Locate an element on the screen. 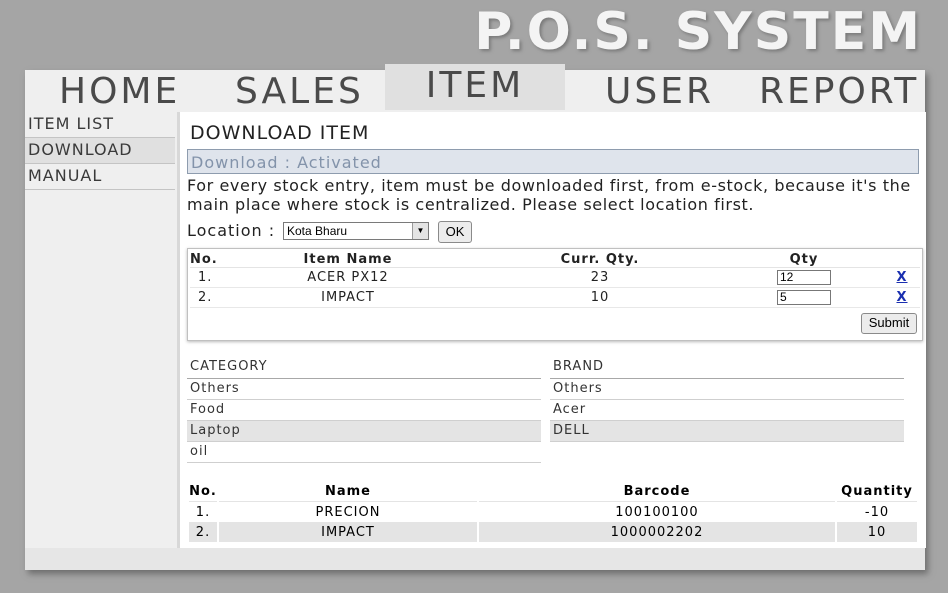 The width and height of the screenshot is (948, 593). col-quantity: Quantity is located at coordinates (877, 492).